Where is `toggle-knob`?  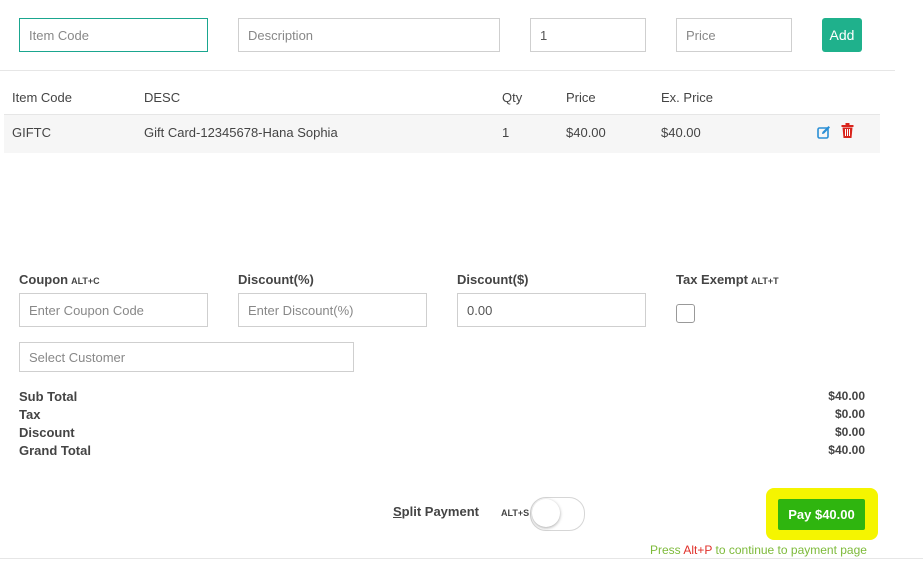
toggle-knob is located at coordinates (546, 513).